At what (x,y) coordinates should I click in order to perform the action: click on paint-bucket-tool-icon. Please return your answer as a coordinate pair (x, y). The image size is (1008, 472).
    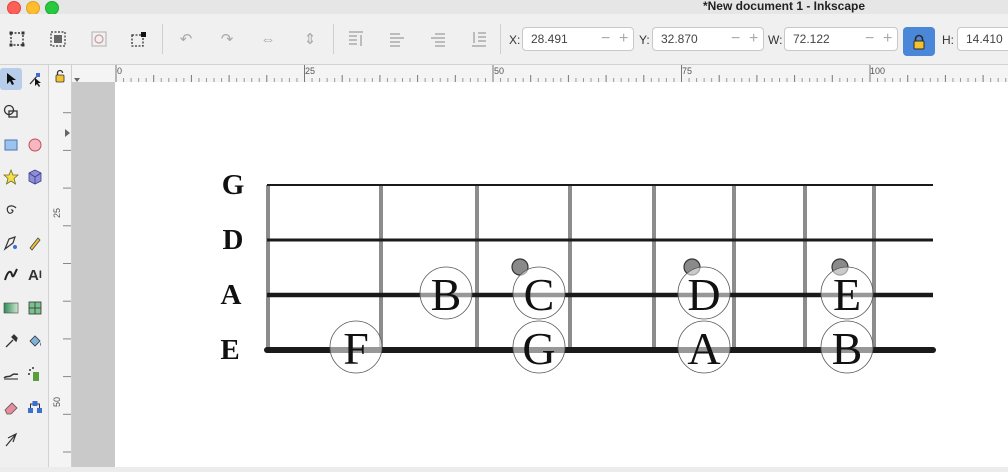
    Looking at the image, I should click on (35, 341).